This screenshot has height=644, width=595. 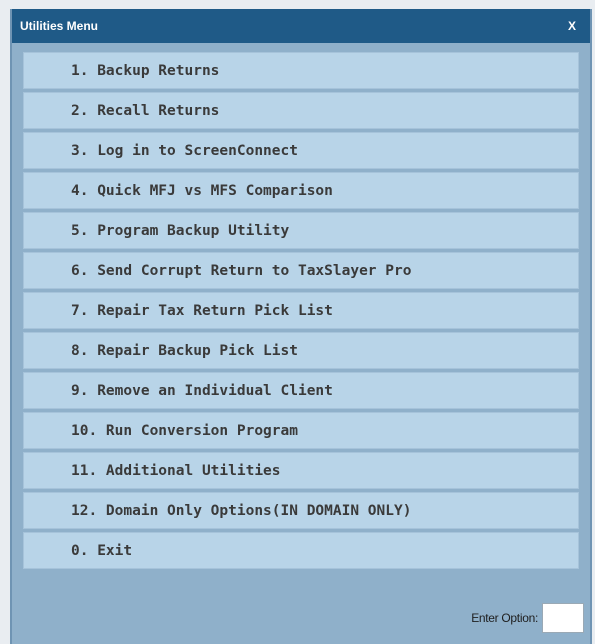 What do you see at coordinates (301, 70) in the screenshot?
I see `menu-item-backup-returns: 1. Backup Returns` at bounding box center [301, 70].